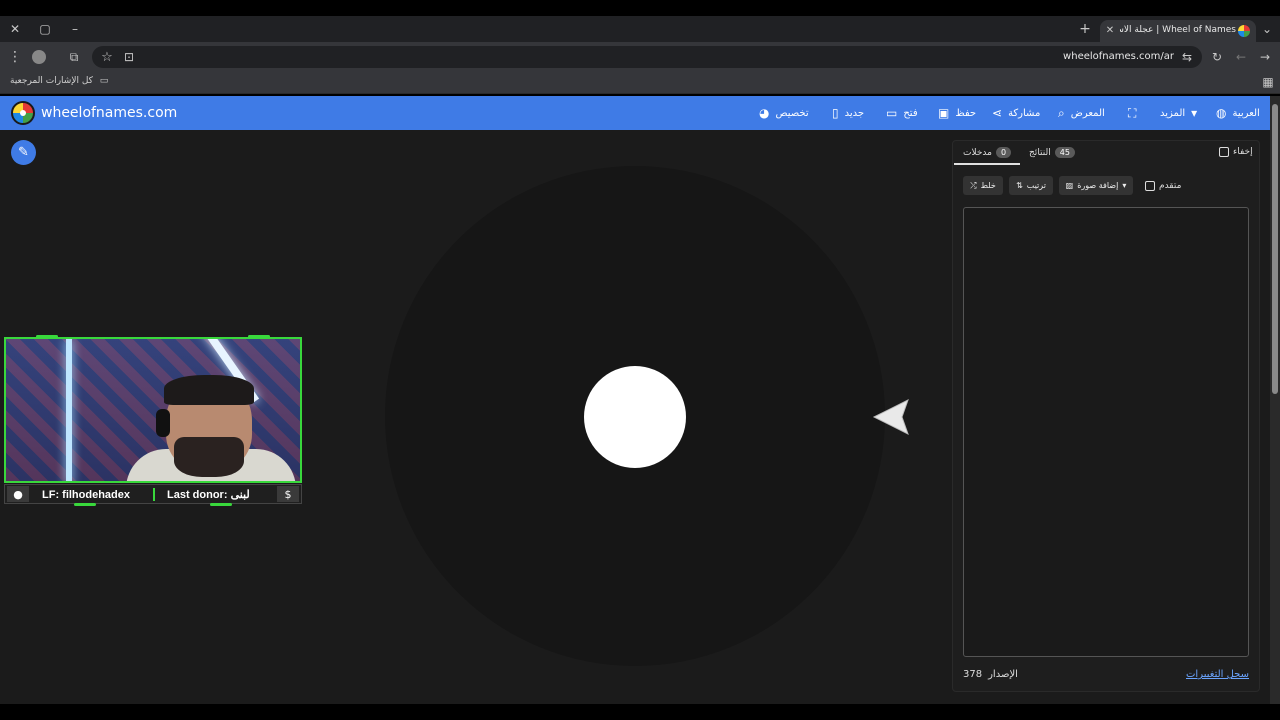  What do you see at coordinates (910, 113) in the screenshot?
I see `open-label: فتح` at bounding box center [910, 113].